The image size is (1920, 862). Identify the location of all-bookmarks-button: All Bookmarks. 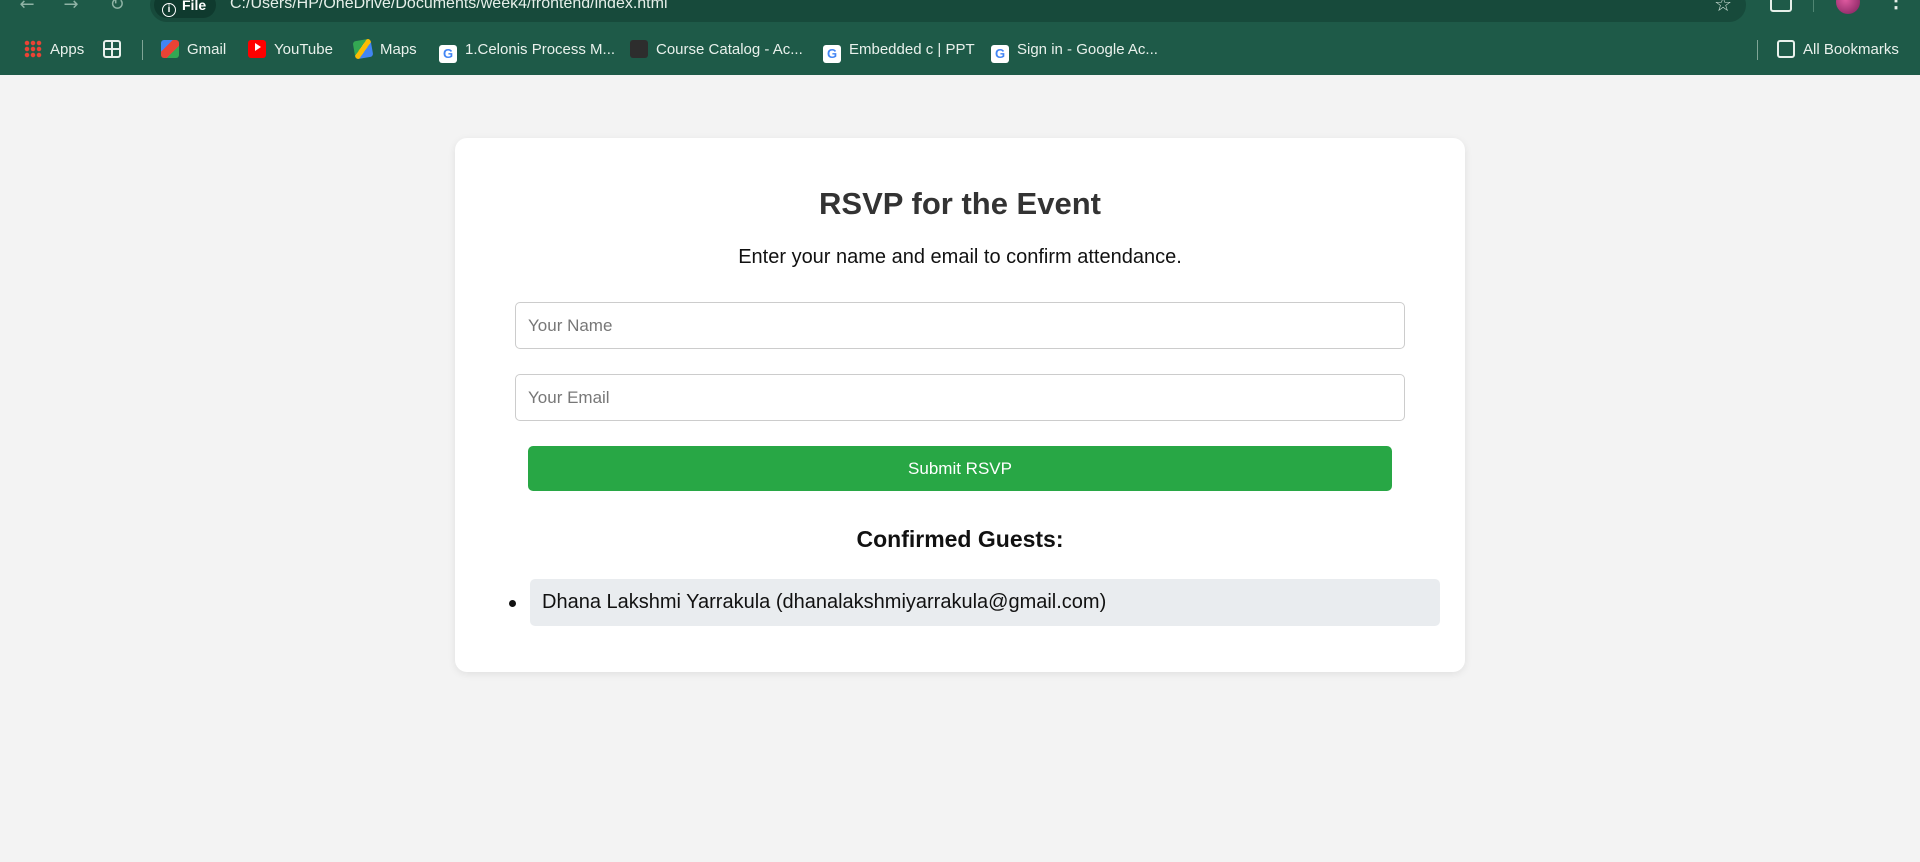
(1838, 50).